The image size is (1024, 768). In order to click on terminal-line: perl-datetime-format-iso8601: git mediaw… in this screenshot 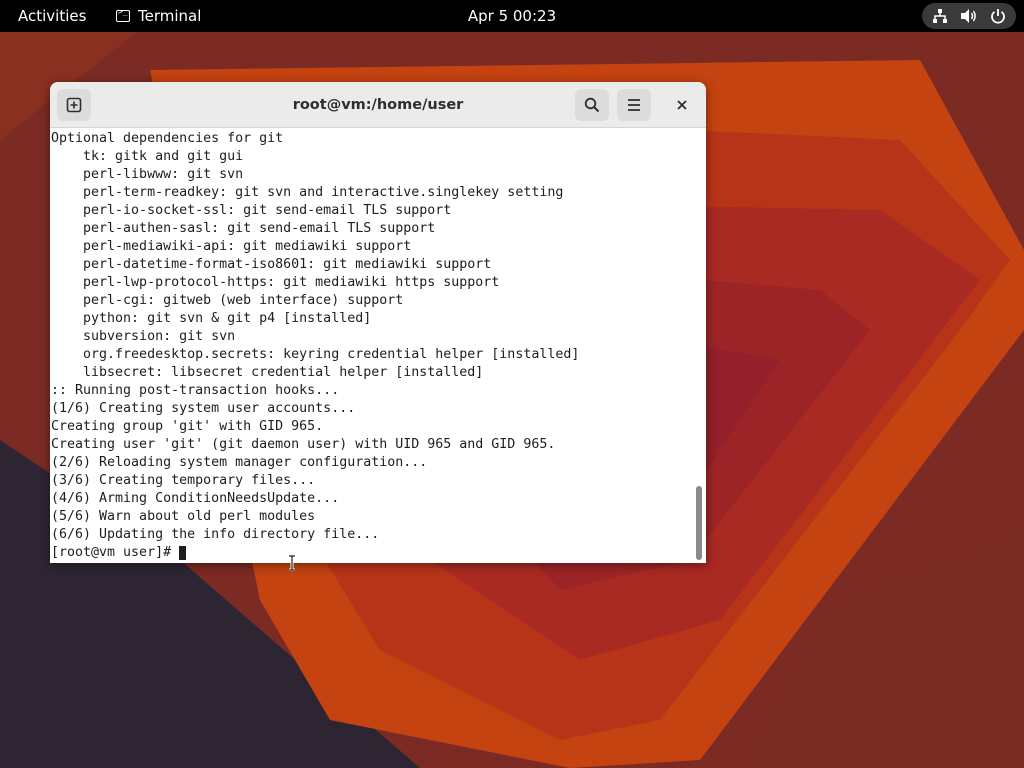, I will do `click(271, 264)`.